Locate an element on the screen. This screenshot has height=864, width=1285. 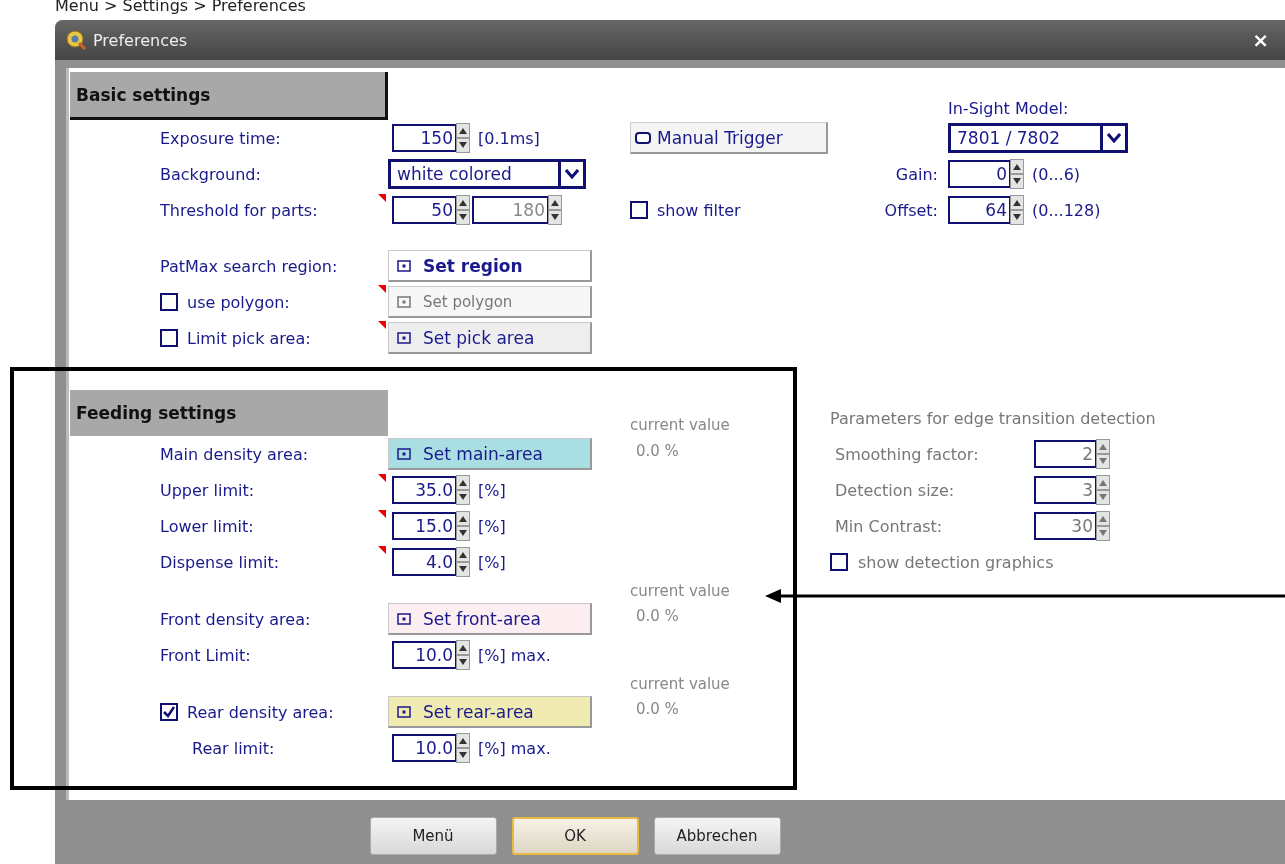
number-field: 15.0 is located at coordinates (424, 526).